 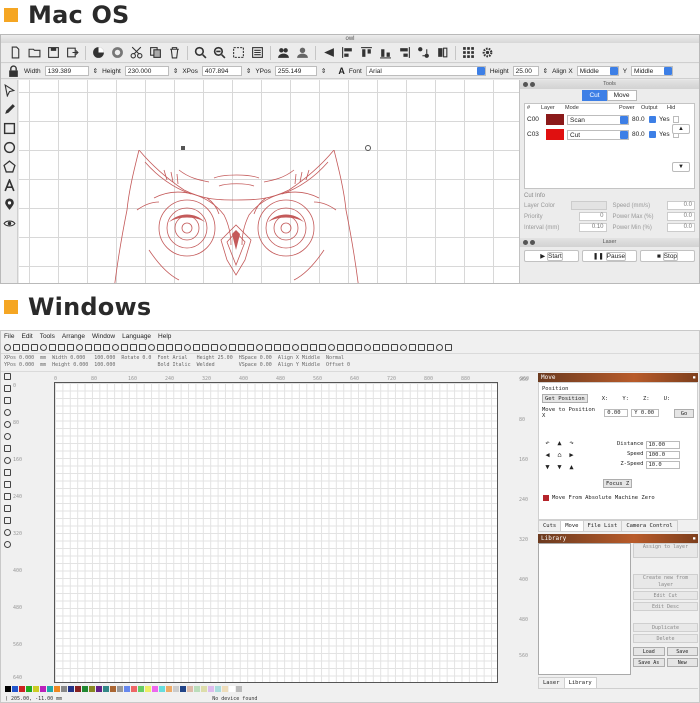 What do you see at coordinates (340, 347) in the screenshot?
I see `spacing-icon` at bounding box center [340, 347].